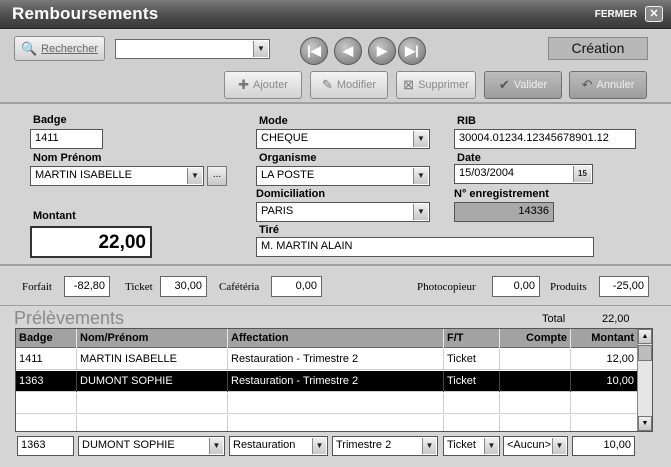  Describe the element at coordinates (516, 286) in the screenshot. I see `photocopieur-value: 0,00` at that location.